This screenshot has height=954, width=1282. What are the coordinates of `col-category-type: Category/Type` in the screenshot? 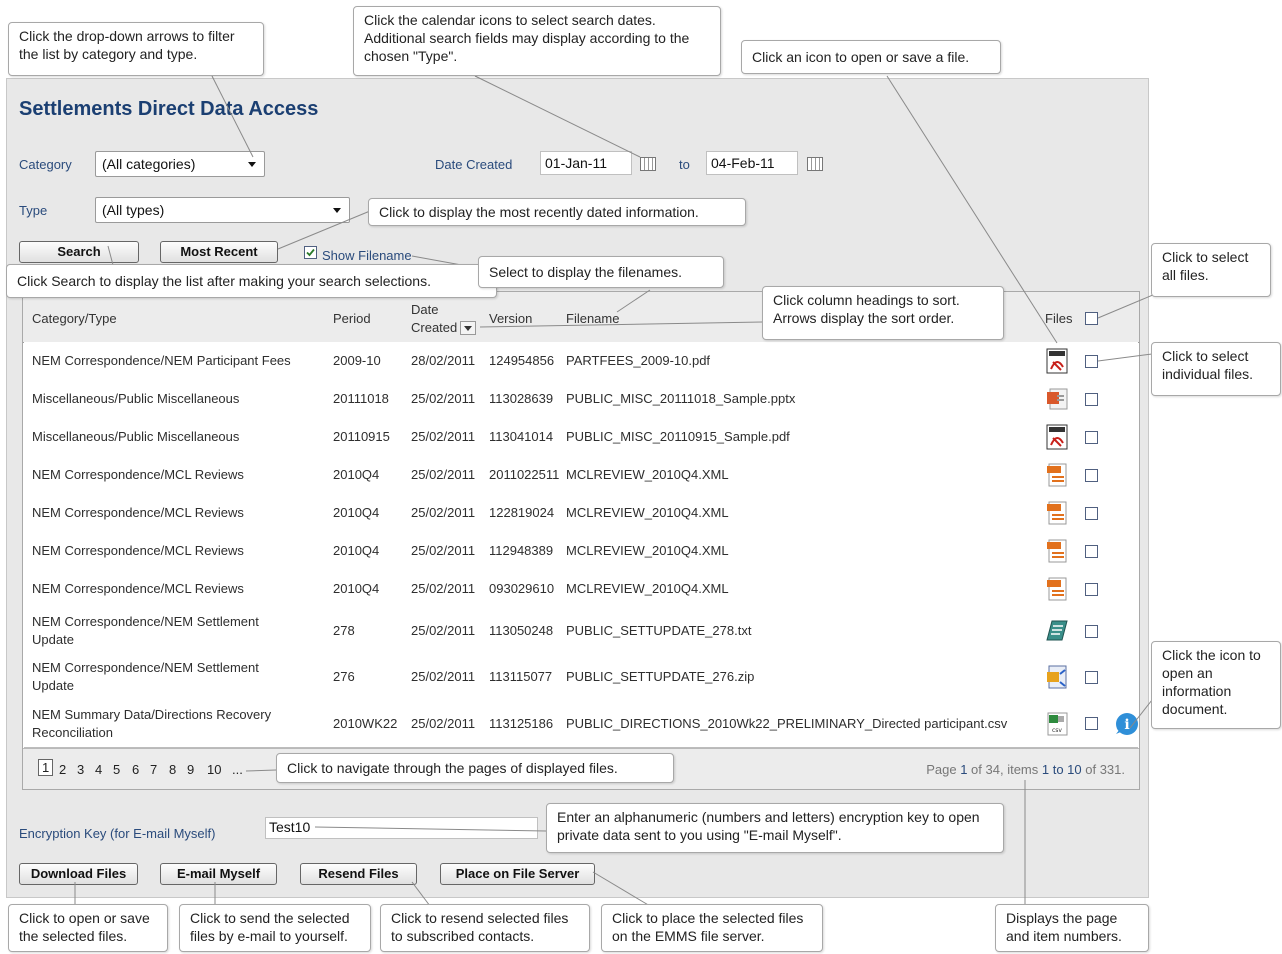 It's located at (74, 318).